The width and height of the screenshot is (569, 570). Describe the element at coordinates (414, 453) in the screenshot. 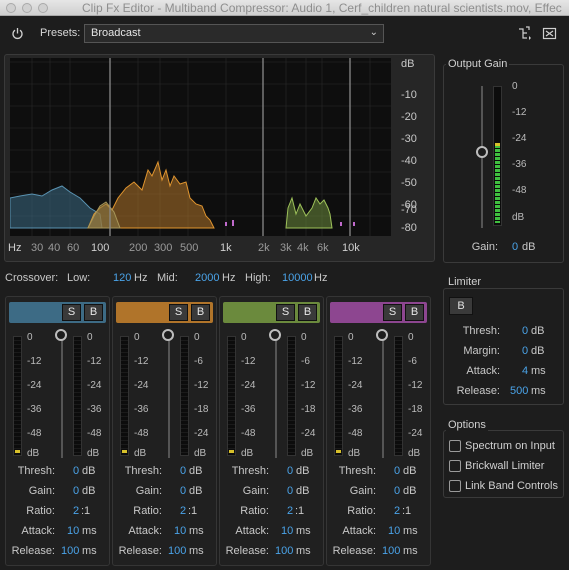

I see `band-4-gain-scale: dB` at that location.